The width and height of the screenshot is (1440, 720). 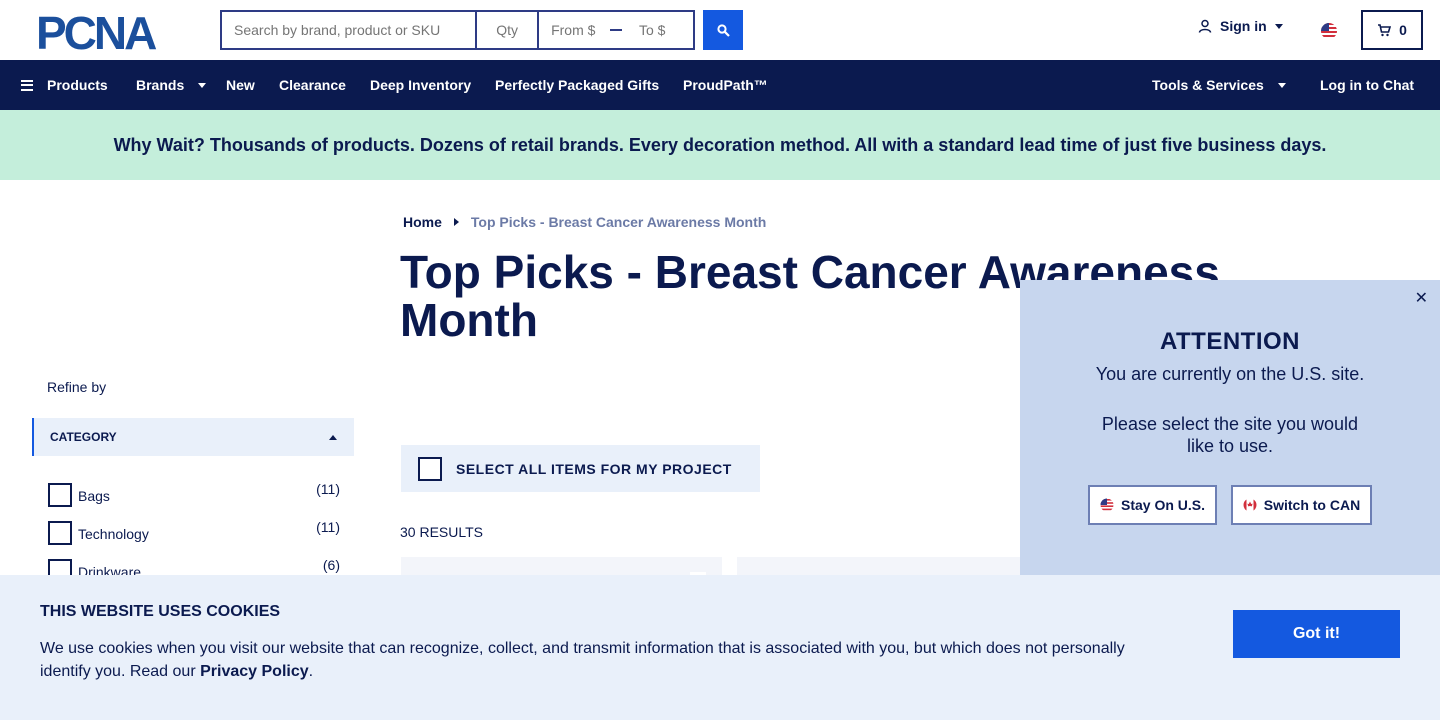 I want to click on accept-cookies-button: Got it!, so click(x=1316, y=634).